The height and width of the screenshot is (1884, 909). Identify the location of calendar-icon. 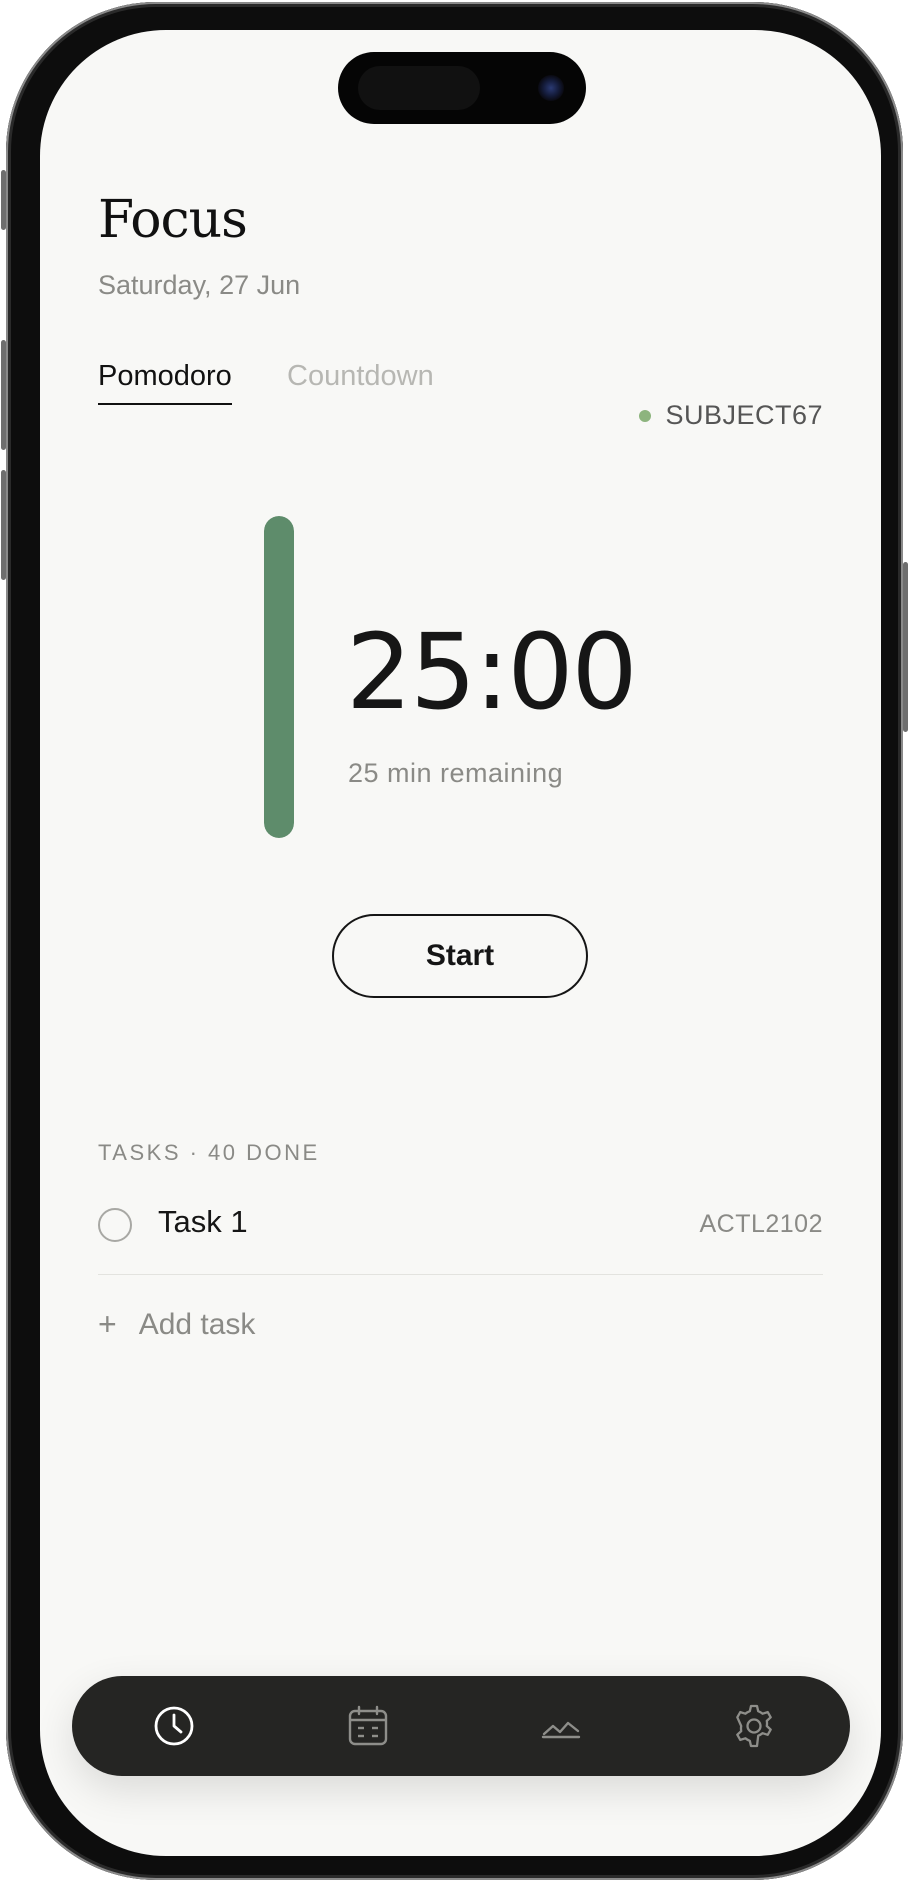
(368, 1725).